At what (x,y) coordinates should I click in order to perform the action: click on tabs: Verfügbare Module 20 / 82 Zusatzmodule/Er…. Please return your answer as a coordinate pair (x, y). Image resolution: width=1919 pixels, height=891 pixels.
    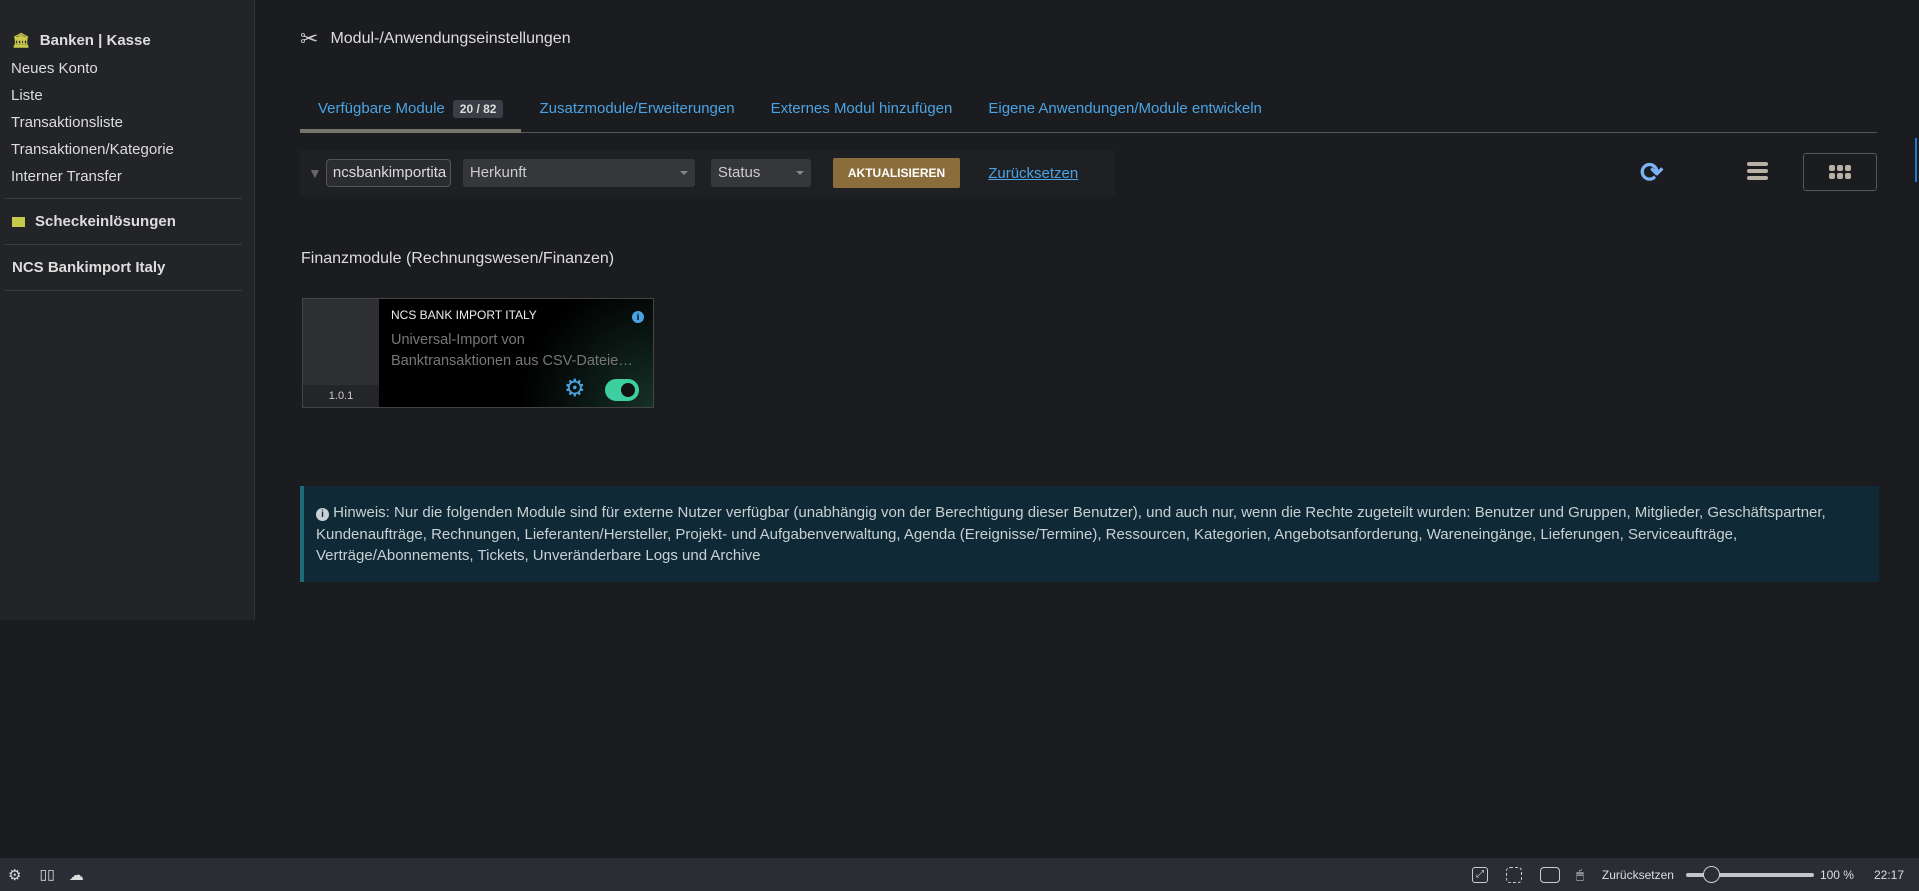
    Looking at the image, I should click on (1088, 112).